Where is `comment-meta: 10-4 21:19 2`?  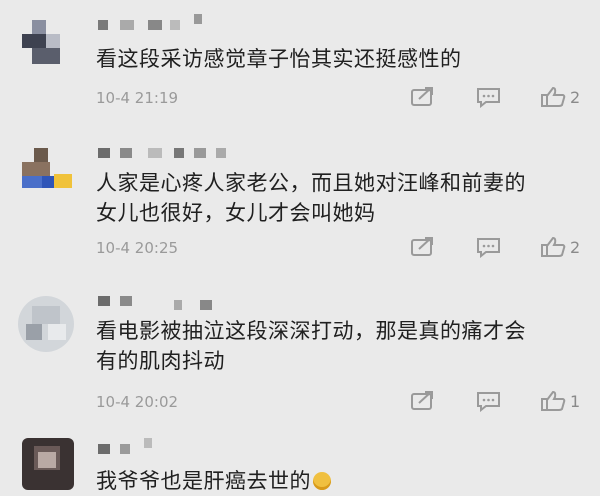 comment-meta: 10-4 21:19 2 is located at coordinates (346, 98).